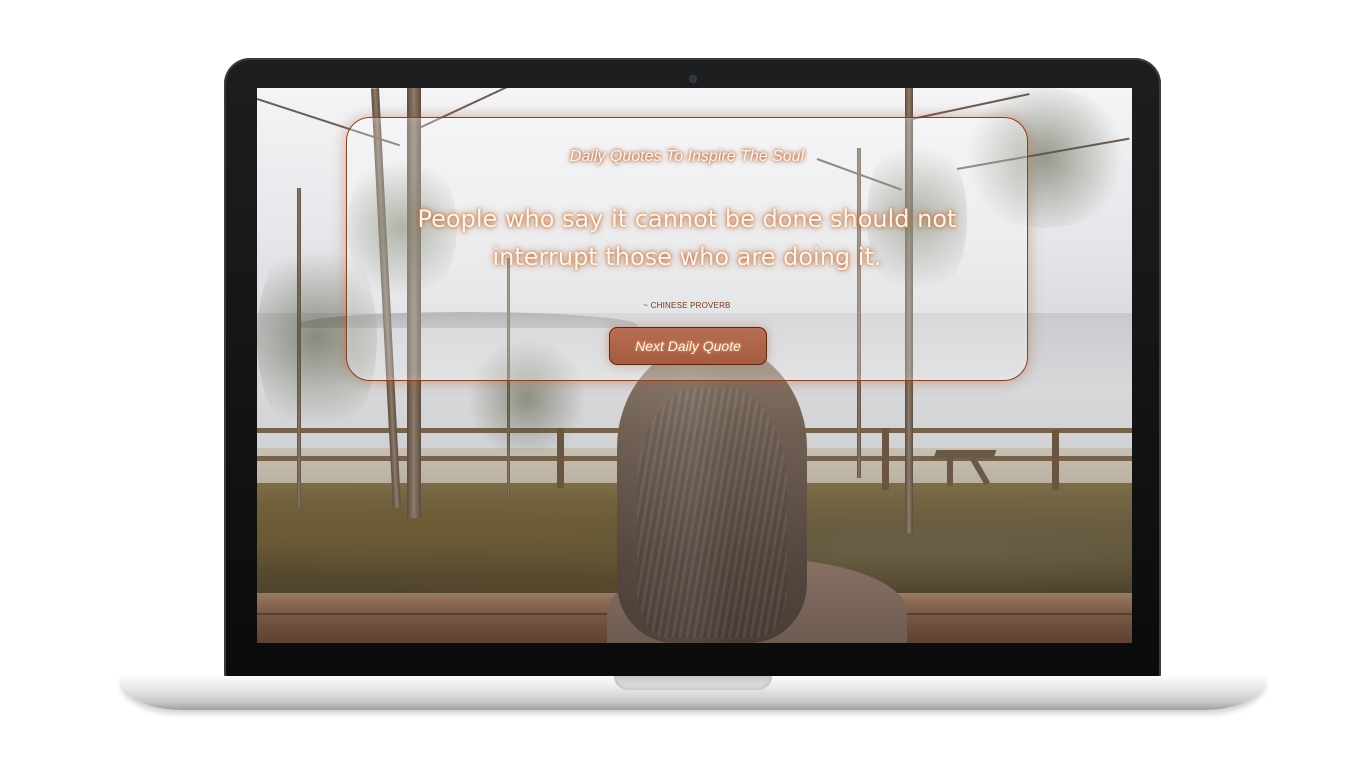  What do you see at coordinates (687, 156) in the screenshot?
I see `page-subtitle: Daily Quotes To Inspire The Soul` at bounding box center [687, 156].